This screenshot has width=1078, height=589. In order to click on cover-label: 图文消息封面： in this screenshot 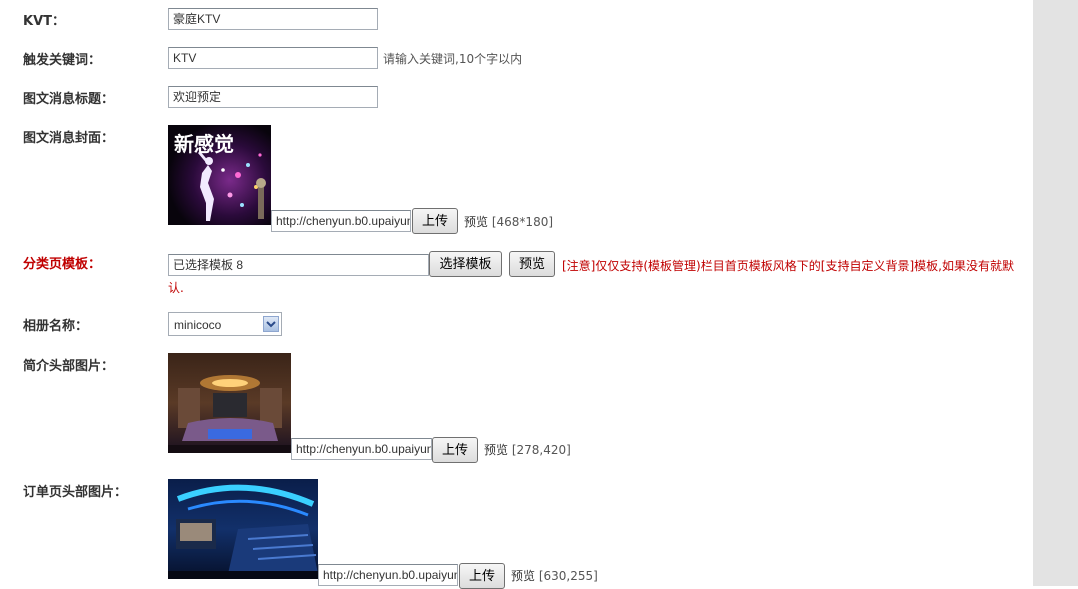, I will do `click(69, 138)`.